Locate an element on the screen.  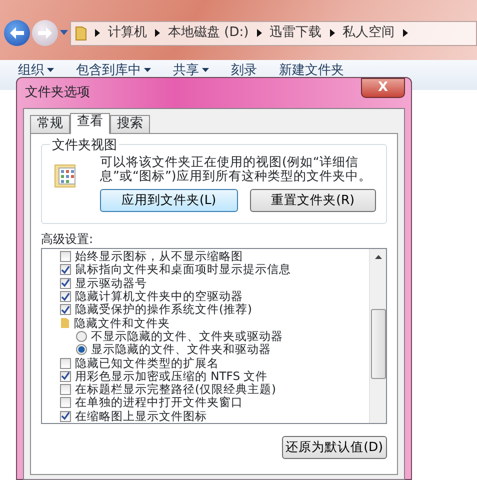
setting-label: 鼠标指向文件夹和桌面项时显示提示信息 is located at coordinates (183, 269).